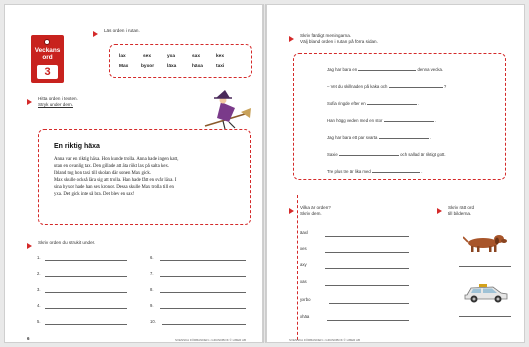 Image resolution: width=529 pixels, height=347 pixels. What do you see at coordinates (152, 289) in the screenshot?
I see `answer-number: 8.` at bounding box center [152, 289].